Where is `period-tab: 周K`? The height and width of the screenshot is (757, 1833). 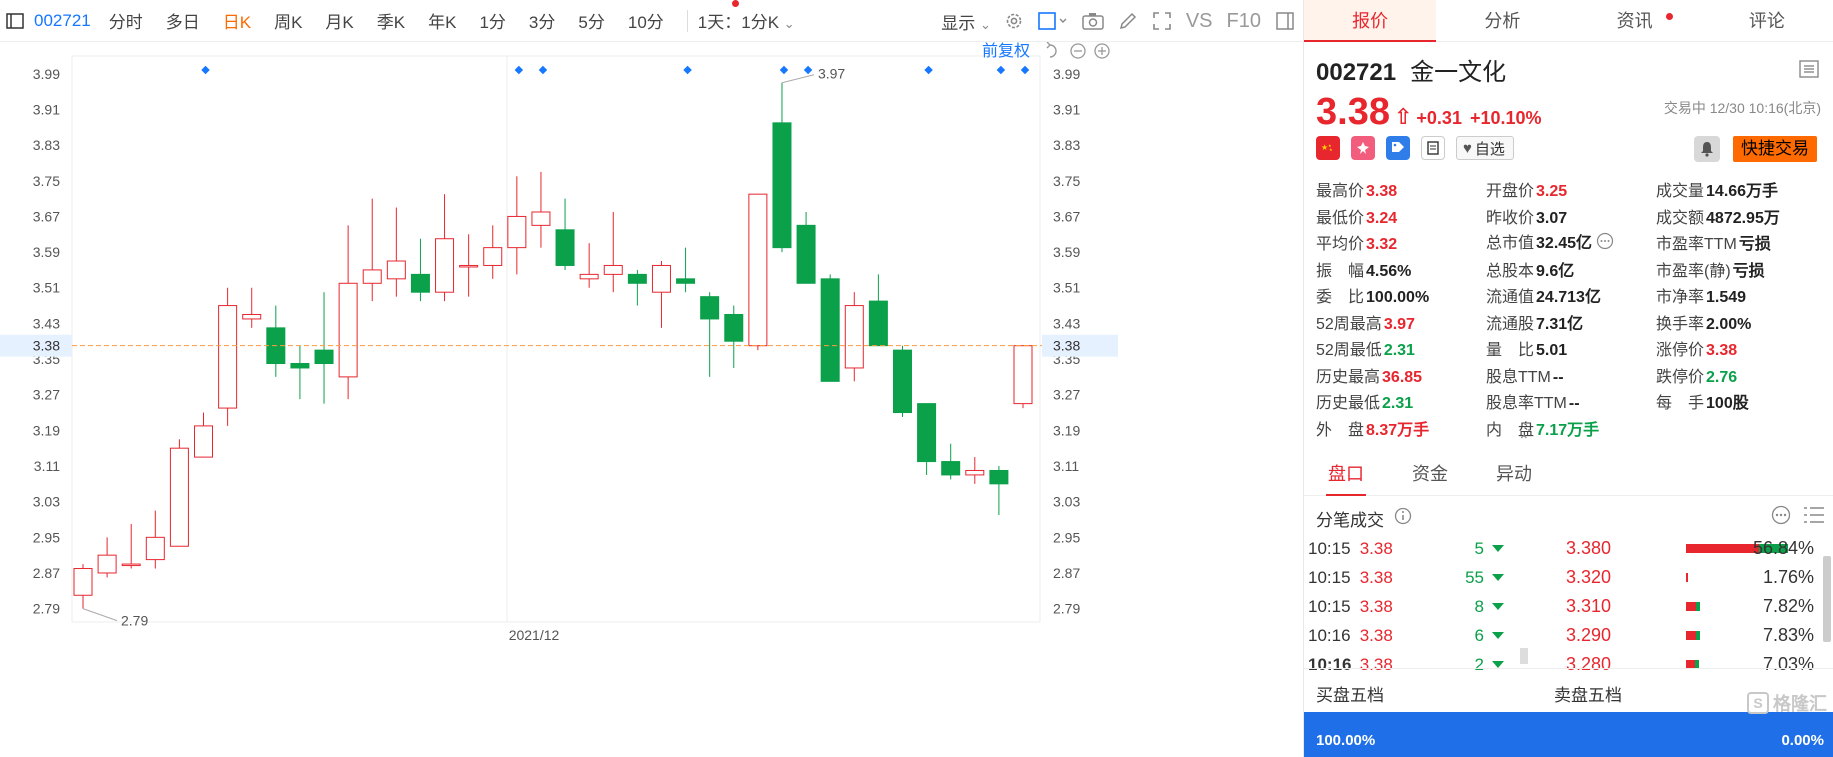
period-tab: 周K is located at coordinates (288, 20).